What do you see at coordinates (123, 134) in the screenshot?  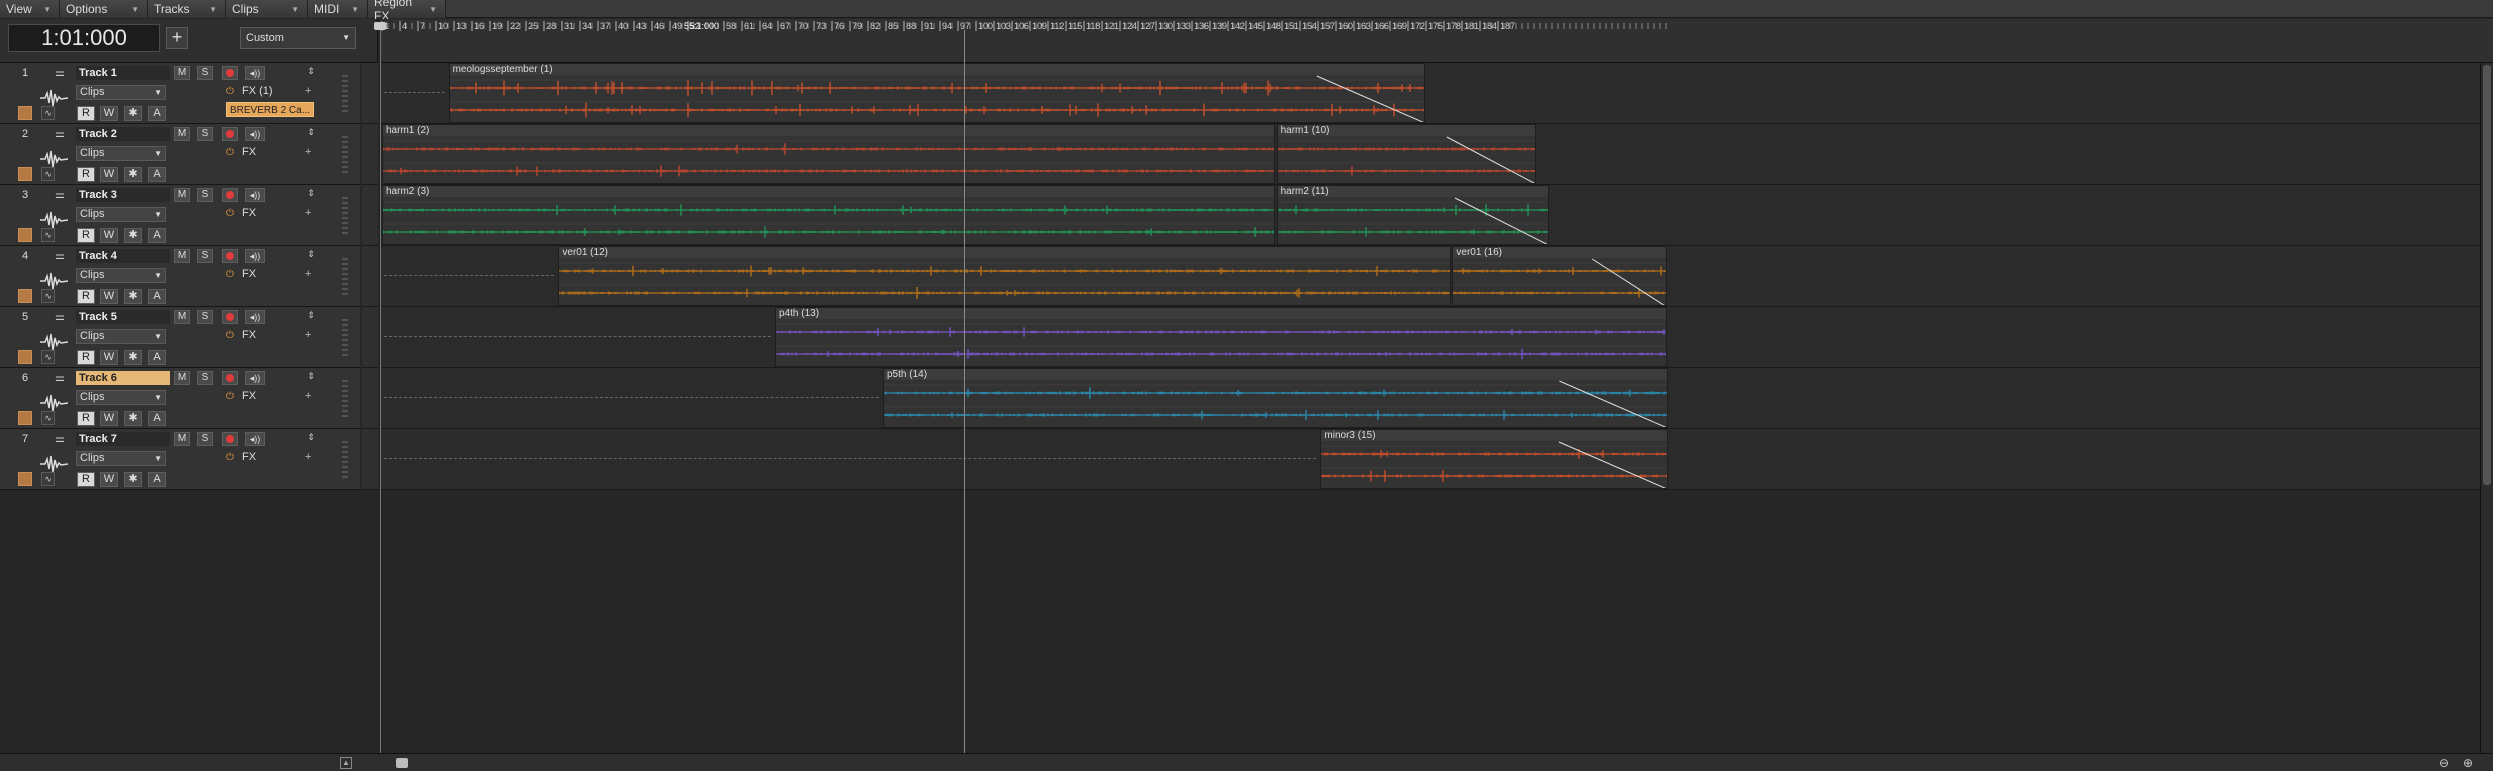 I see `track-name-field: Track 2` at bounding box center [123, 134].